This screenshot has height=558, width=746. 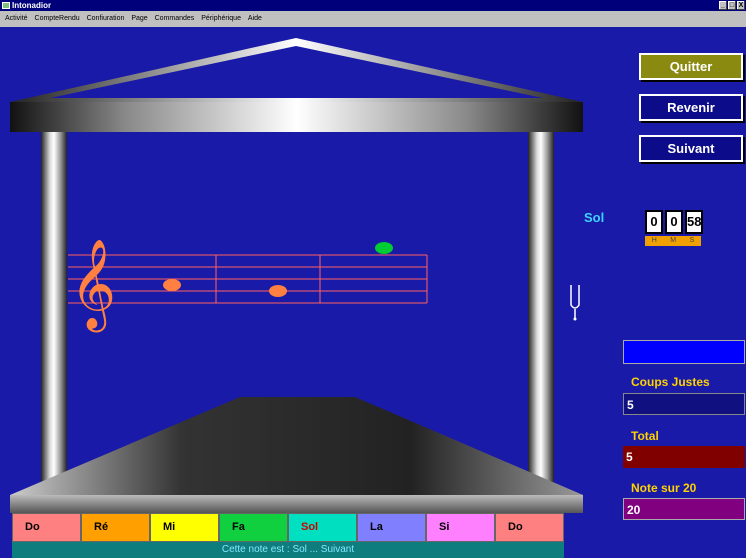 I want to click on note-button-do: Do, so click(x=46, y=527).